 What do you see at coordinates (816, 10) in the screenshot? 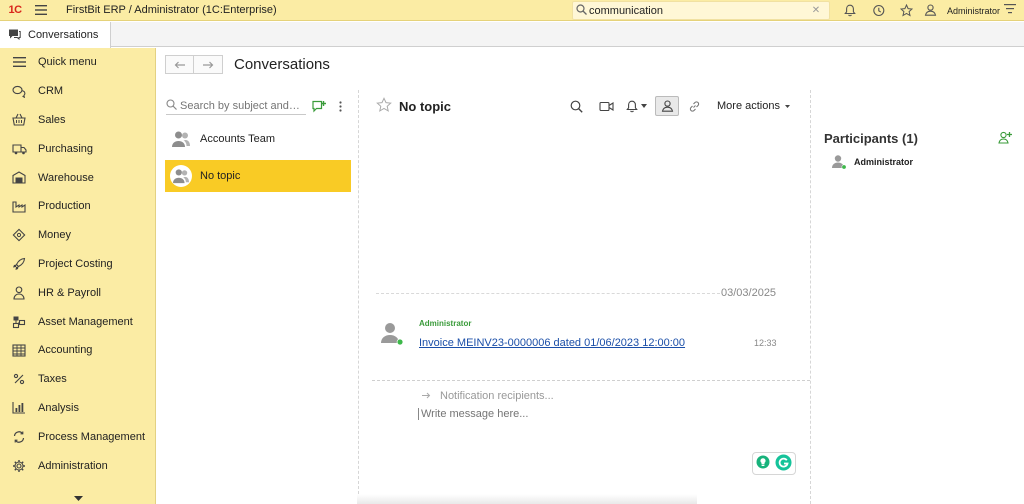
I see `clear-search-icon: ✕` at bounding box center [816, 10].